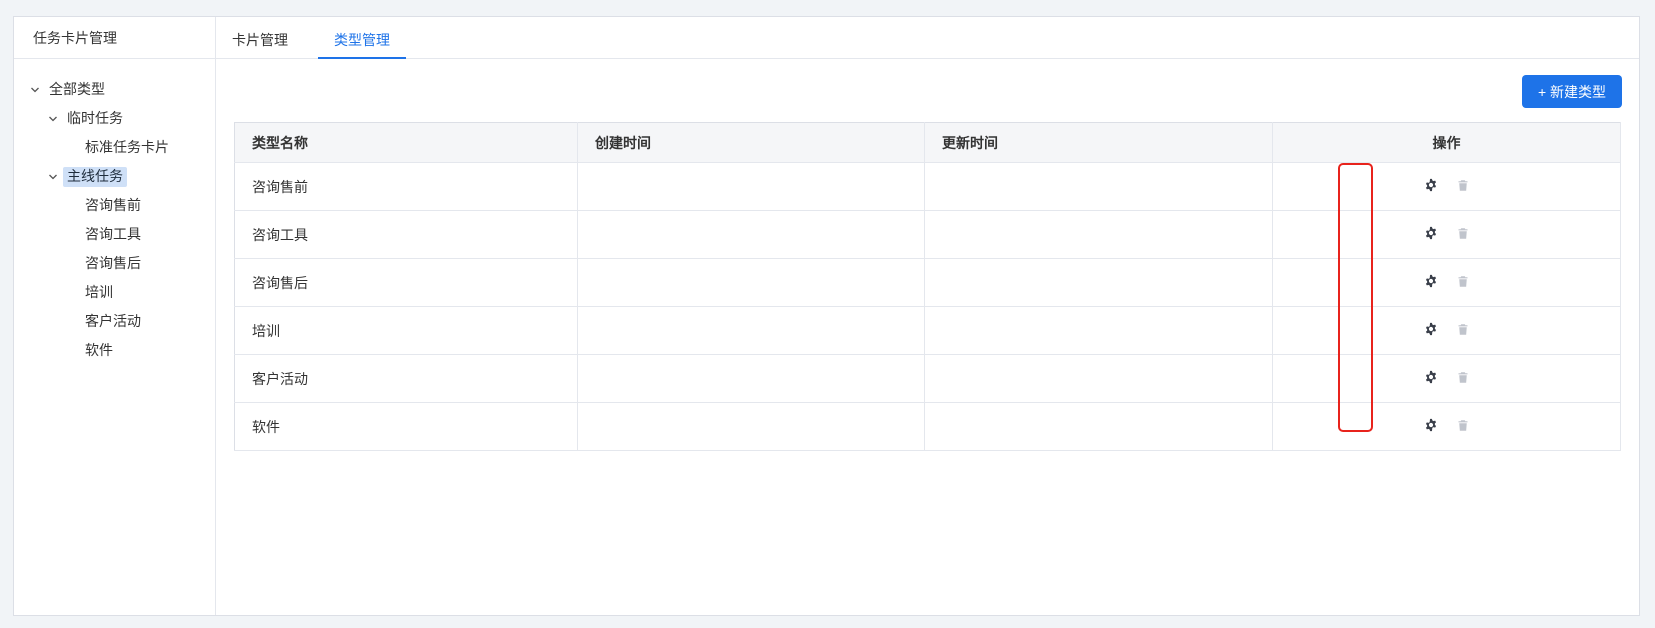  Describe the element at coordinates (927, 38) in the screenshot. I see `tab-bar: 卡片管理 类型管理` at that location.